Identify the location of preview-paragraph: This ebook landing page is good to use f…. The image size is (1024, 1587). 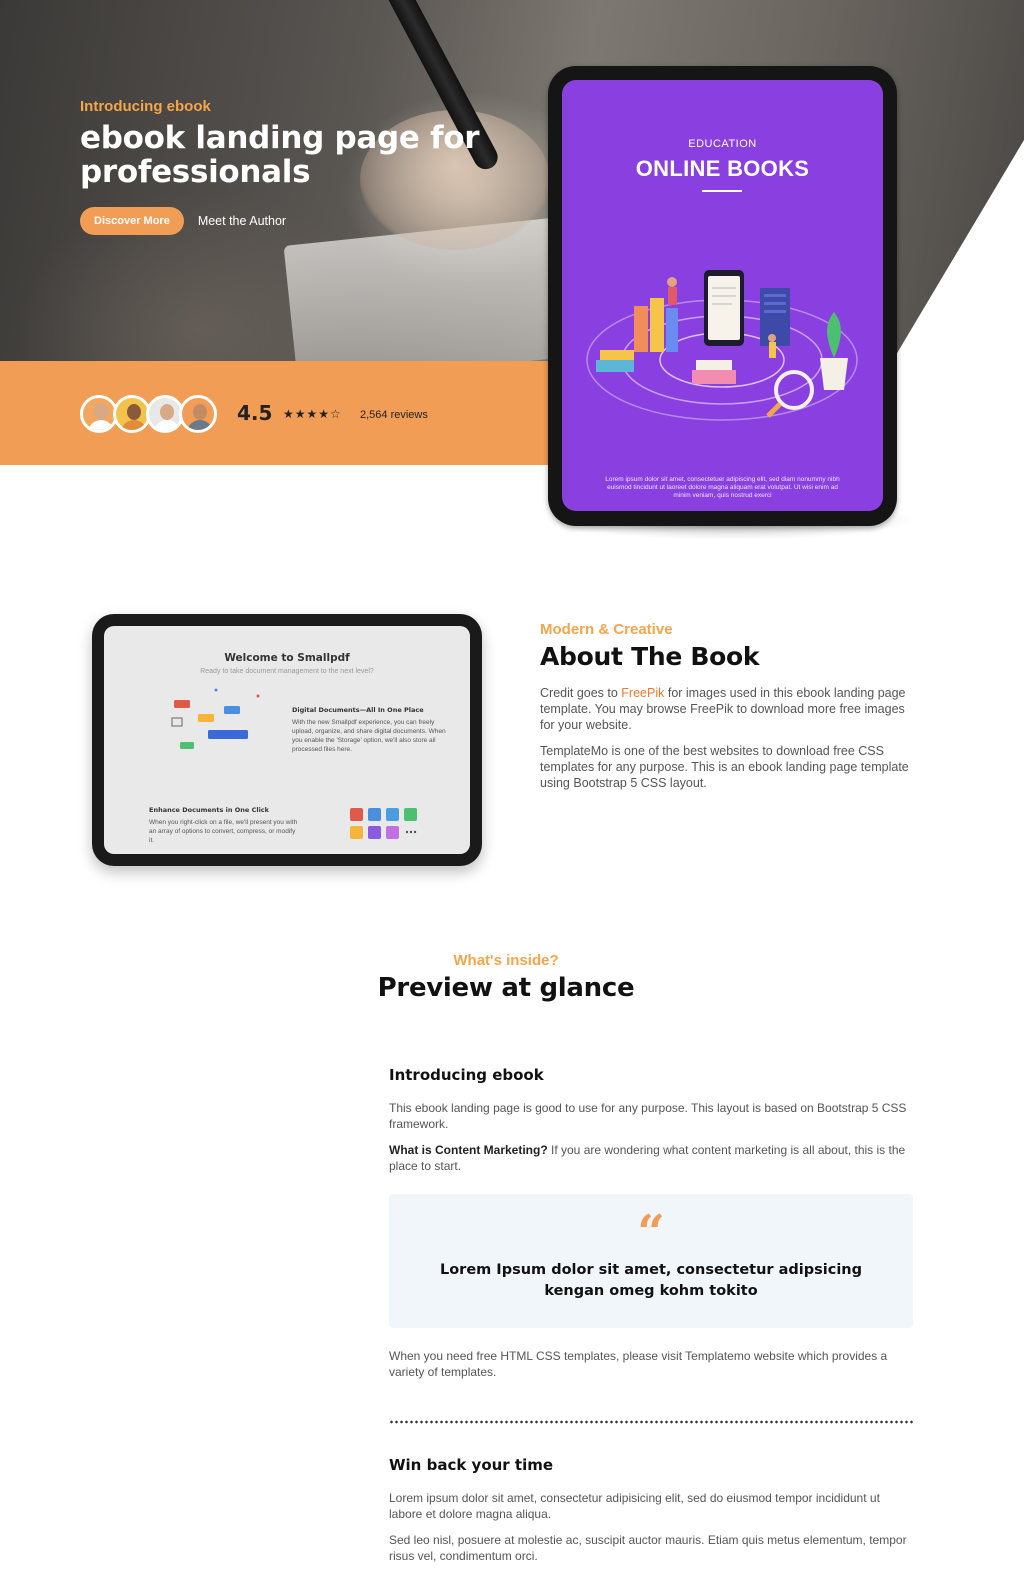
(648, 1116).